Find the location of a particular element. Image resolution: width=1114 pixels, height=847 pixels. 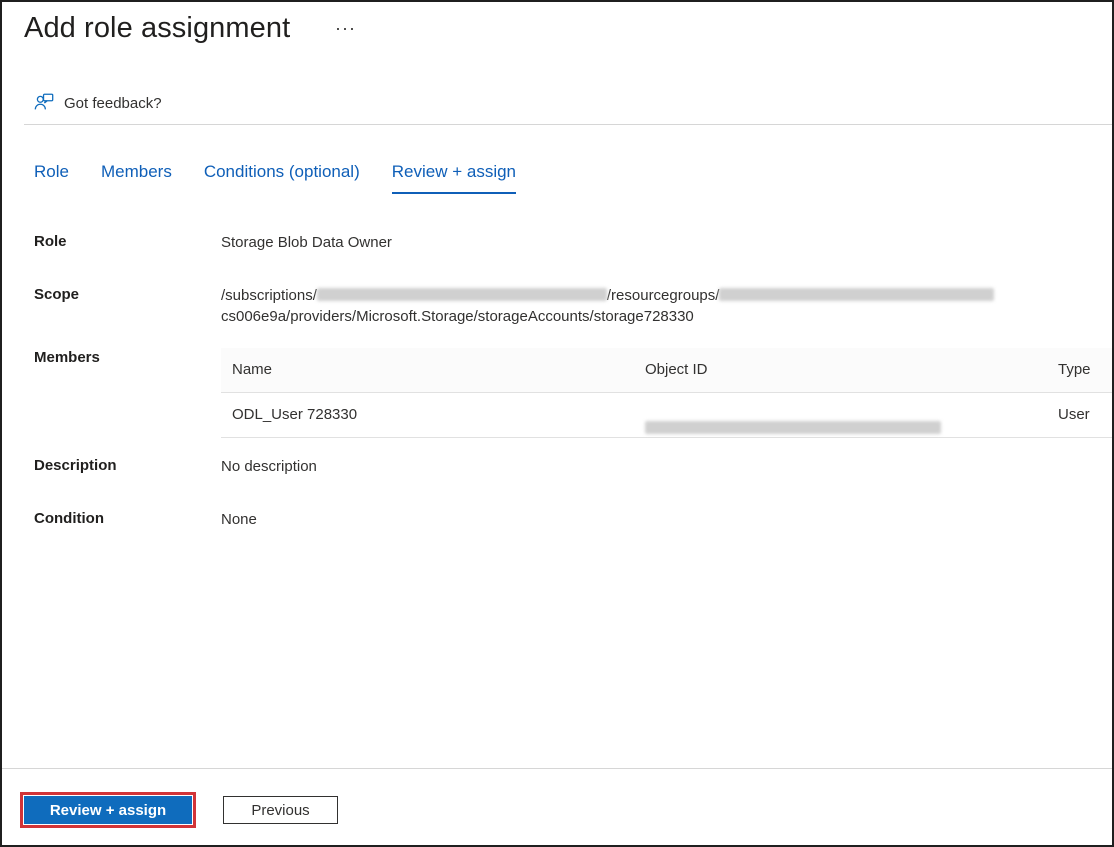

members-table: Name Object ID Type ODL_User 728330 User is located at coordinates (666, 393).